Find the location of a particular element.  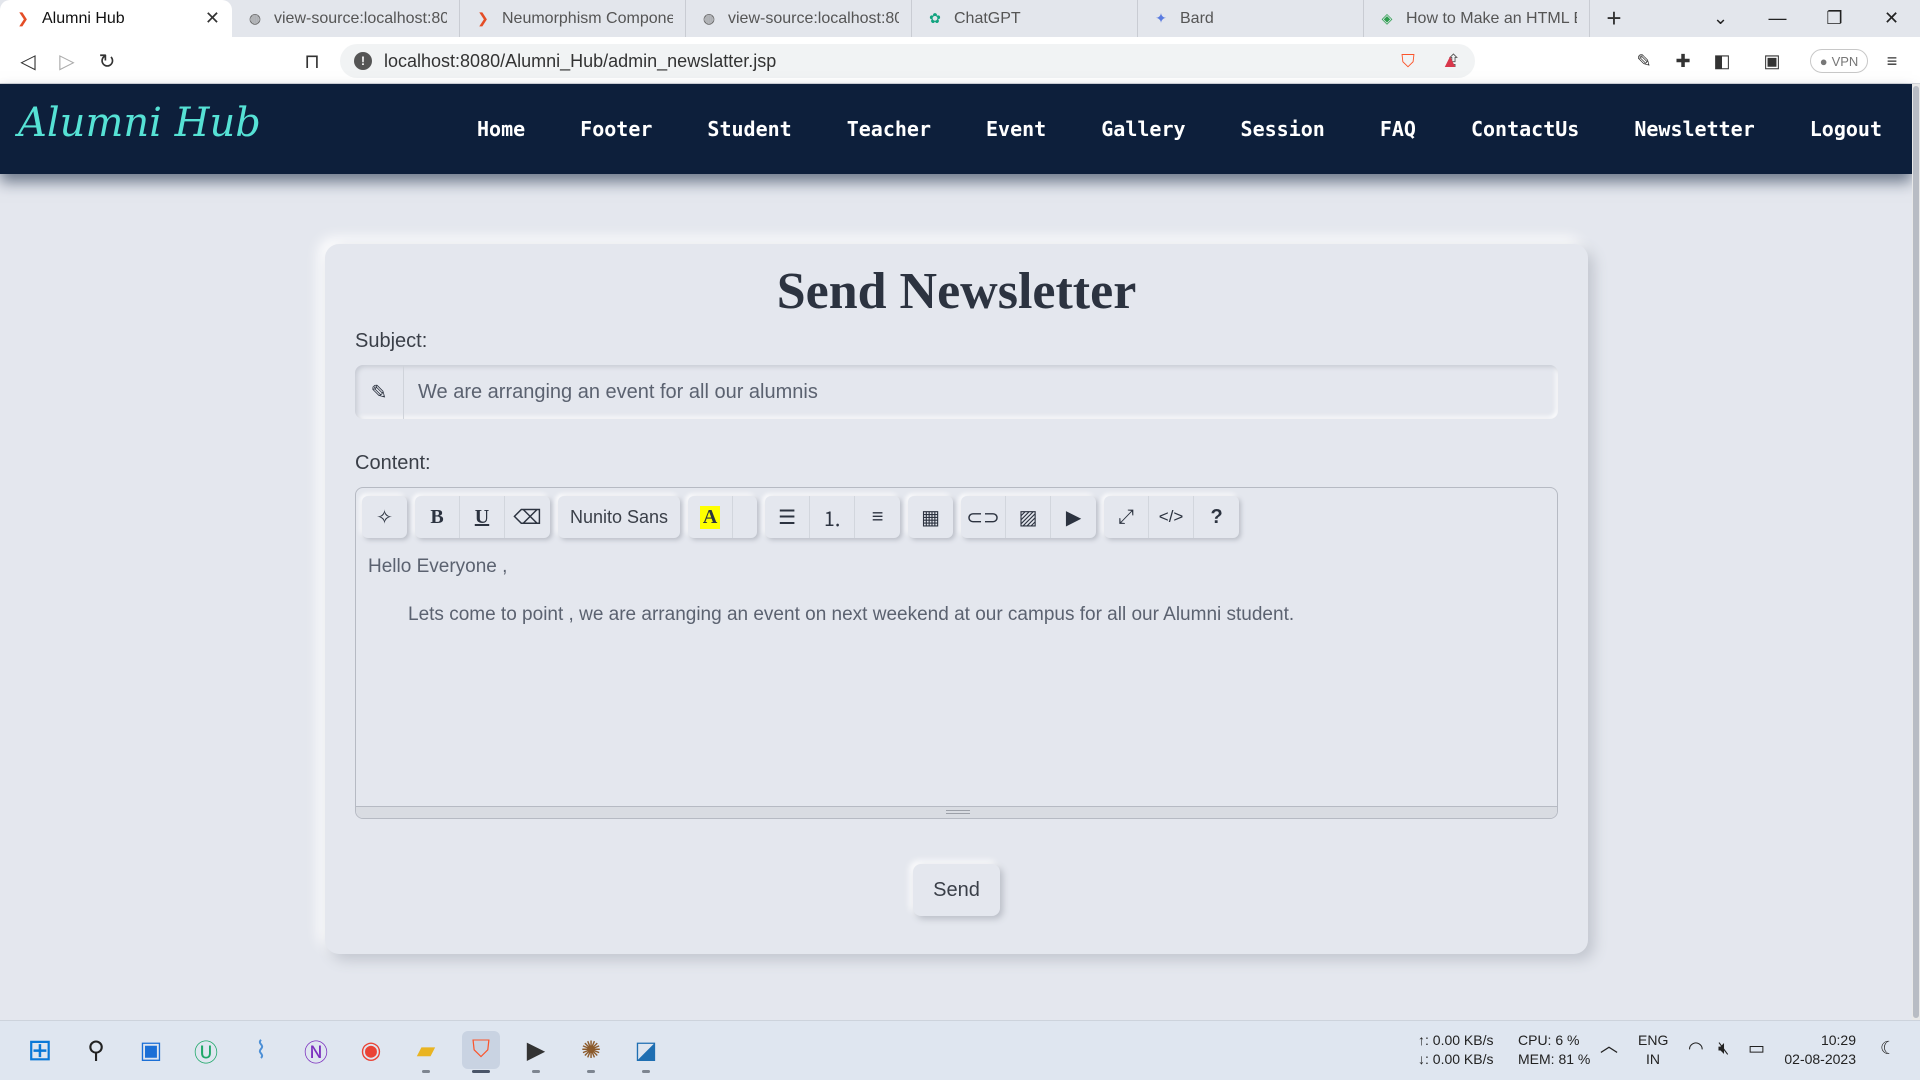

grip-icon is located at coordinates (958, 812).